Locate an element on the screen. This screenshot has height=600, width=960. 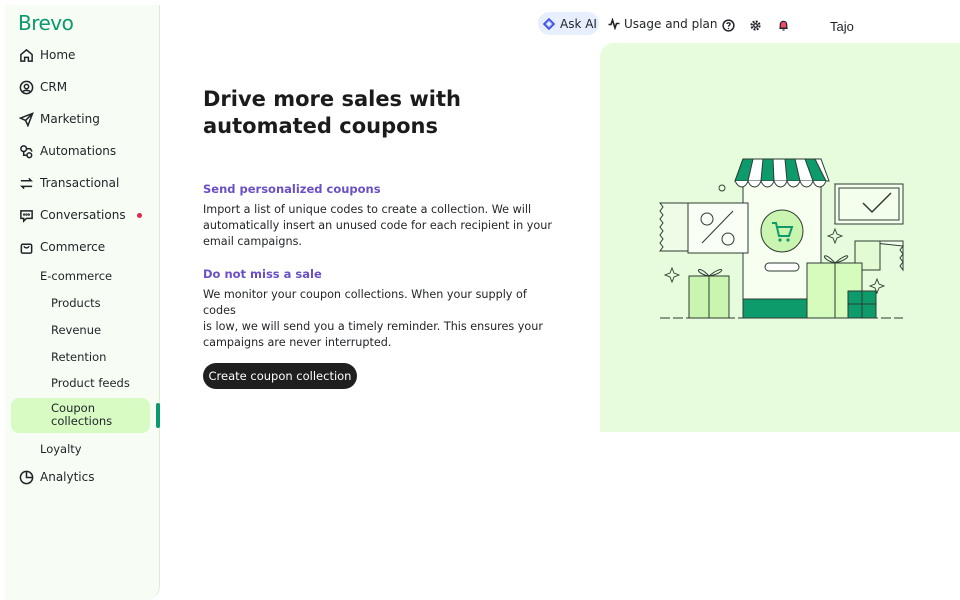
sidebar-item-product-feeds: Product feeds is located at coordinates (90, 383).